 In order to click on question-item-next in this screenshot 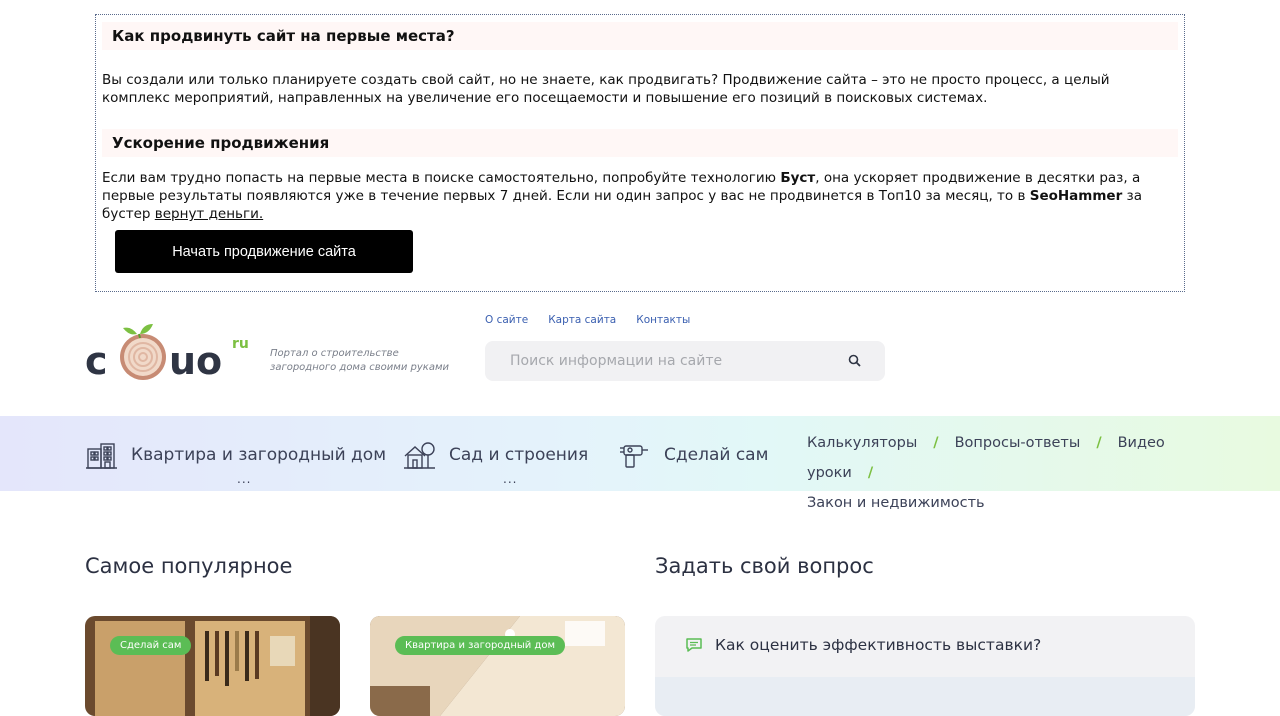, I will do `click(925, 696)`.